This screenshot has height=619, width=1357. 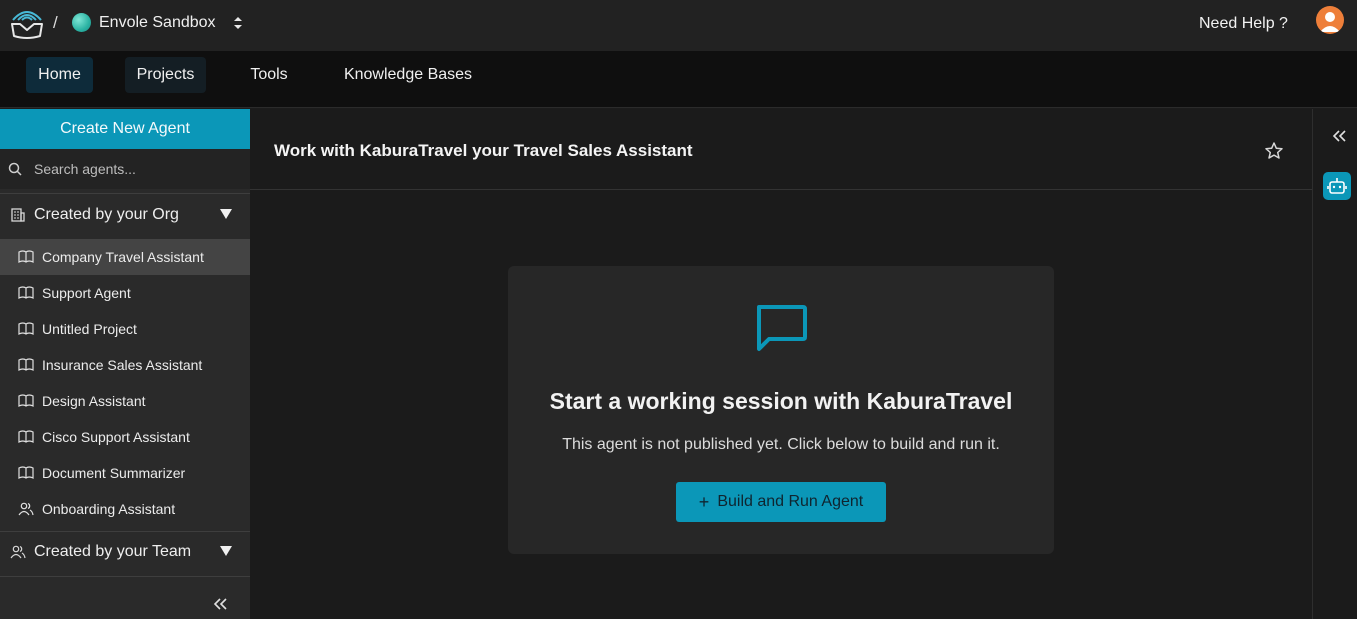 What do you see at coordinates (86, 293) in the screenshot?
I see `sidebar-item-label: Support Agent` at bounding box center [86, 293].